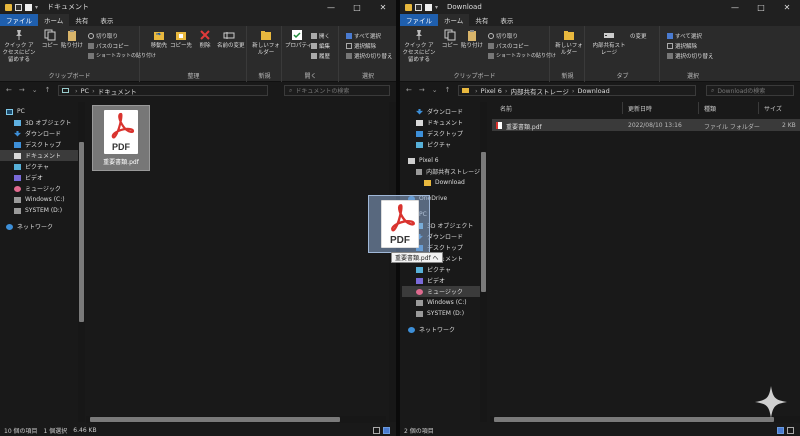  I want to click on properties-button: プロパティ, so click(298, 39).